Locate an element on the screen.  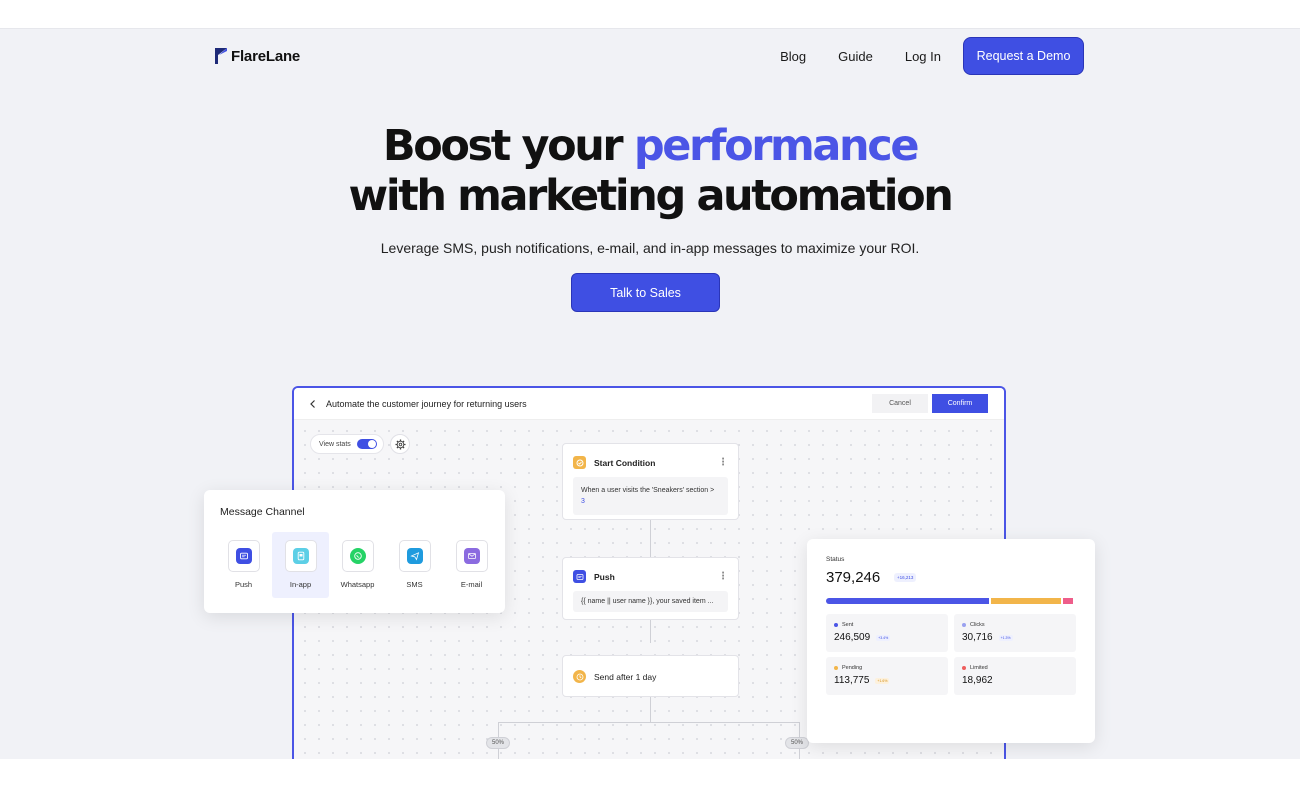
node-title: Send after 1 day is located at coordinates (625, 676).